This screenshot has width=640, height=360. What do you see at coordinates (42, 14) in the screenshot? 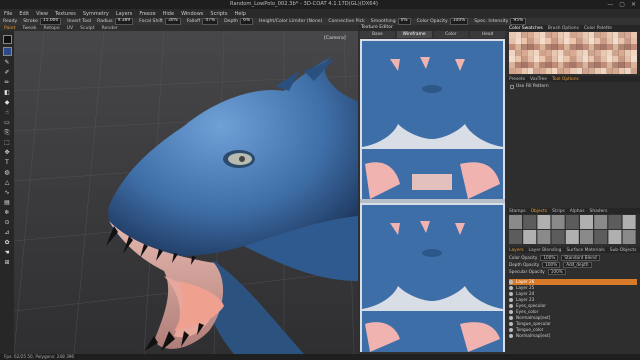
I see `menu-view: View` at bounding box center [42, 14].